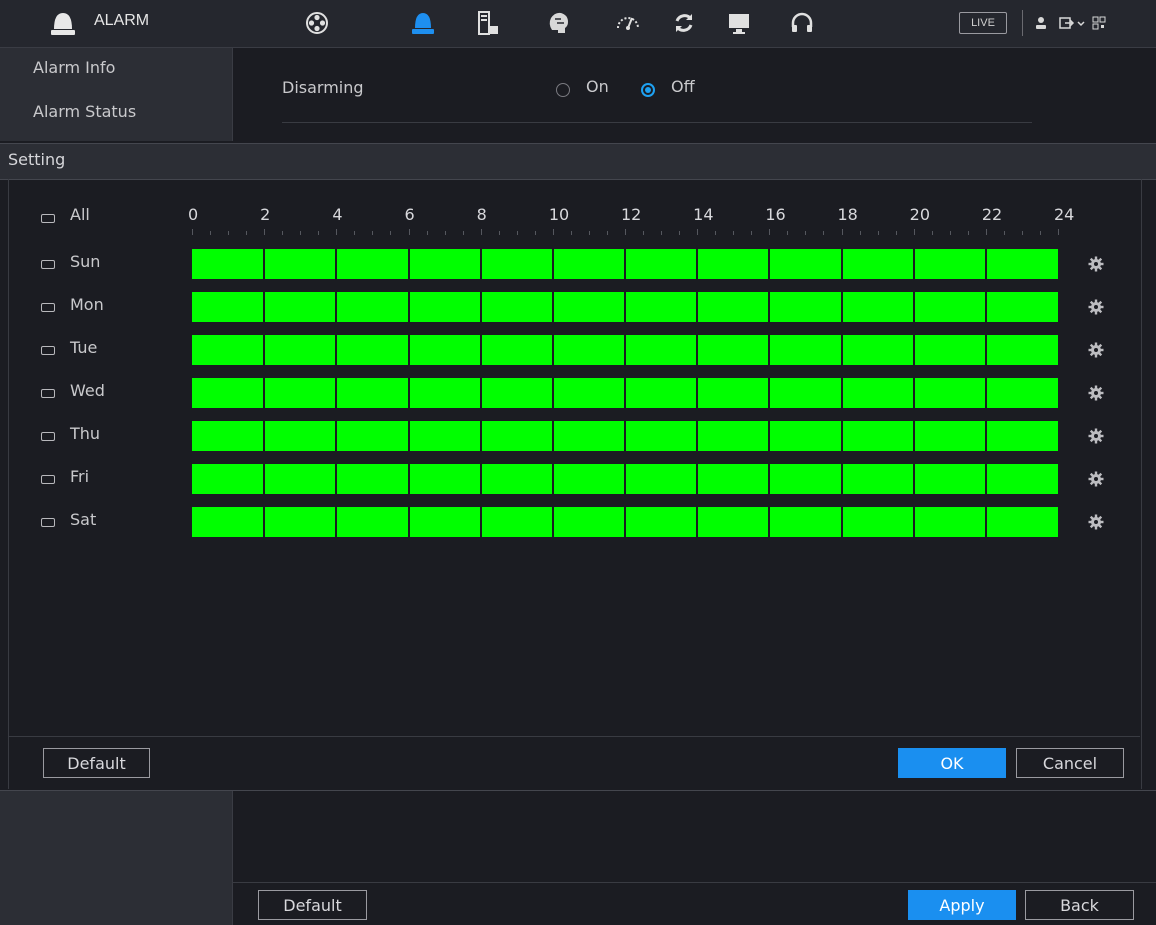 The width and height of the screenshot is (1156, 925). I want to click on day-checkbox-wed, so click(48, 393).